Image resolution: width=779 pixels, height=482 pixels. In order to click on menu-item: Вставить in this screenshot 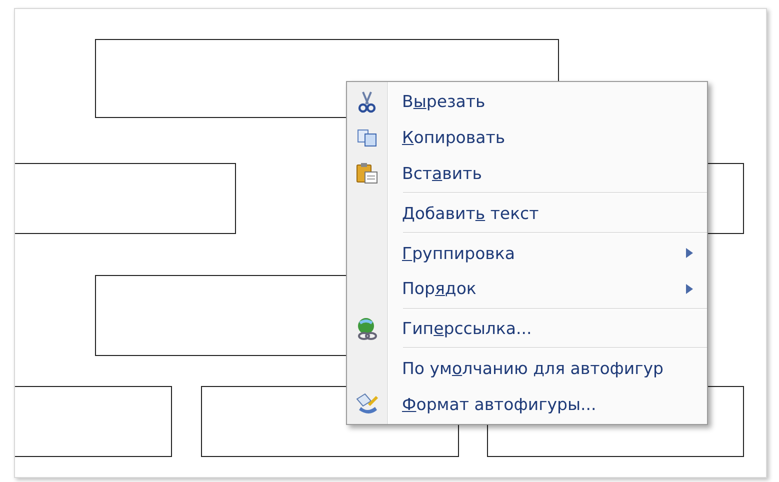, I will do `click(547, 173)`.